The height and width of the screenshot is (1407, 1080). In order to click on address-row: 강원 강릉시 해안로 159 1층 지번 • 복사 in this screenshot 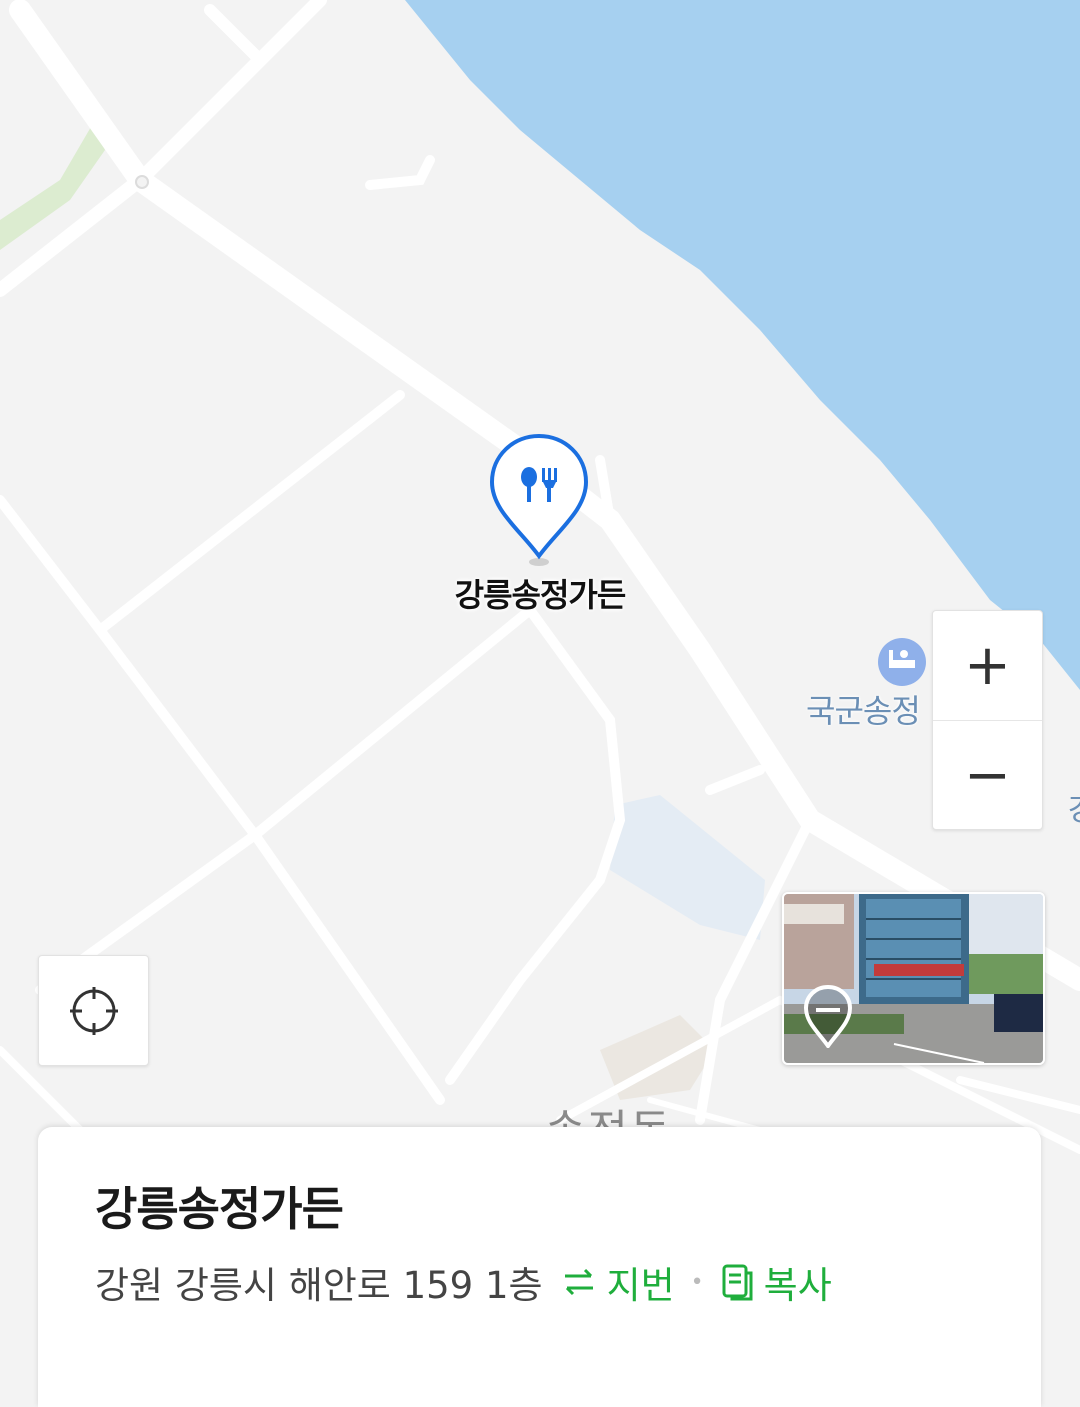, I will do `click(463, 1282)`.